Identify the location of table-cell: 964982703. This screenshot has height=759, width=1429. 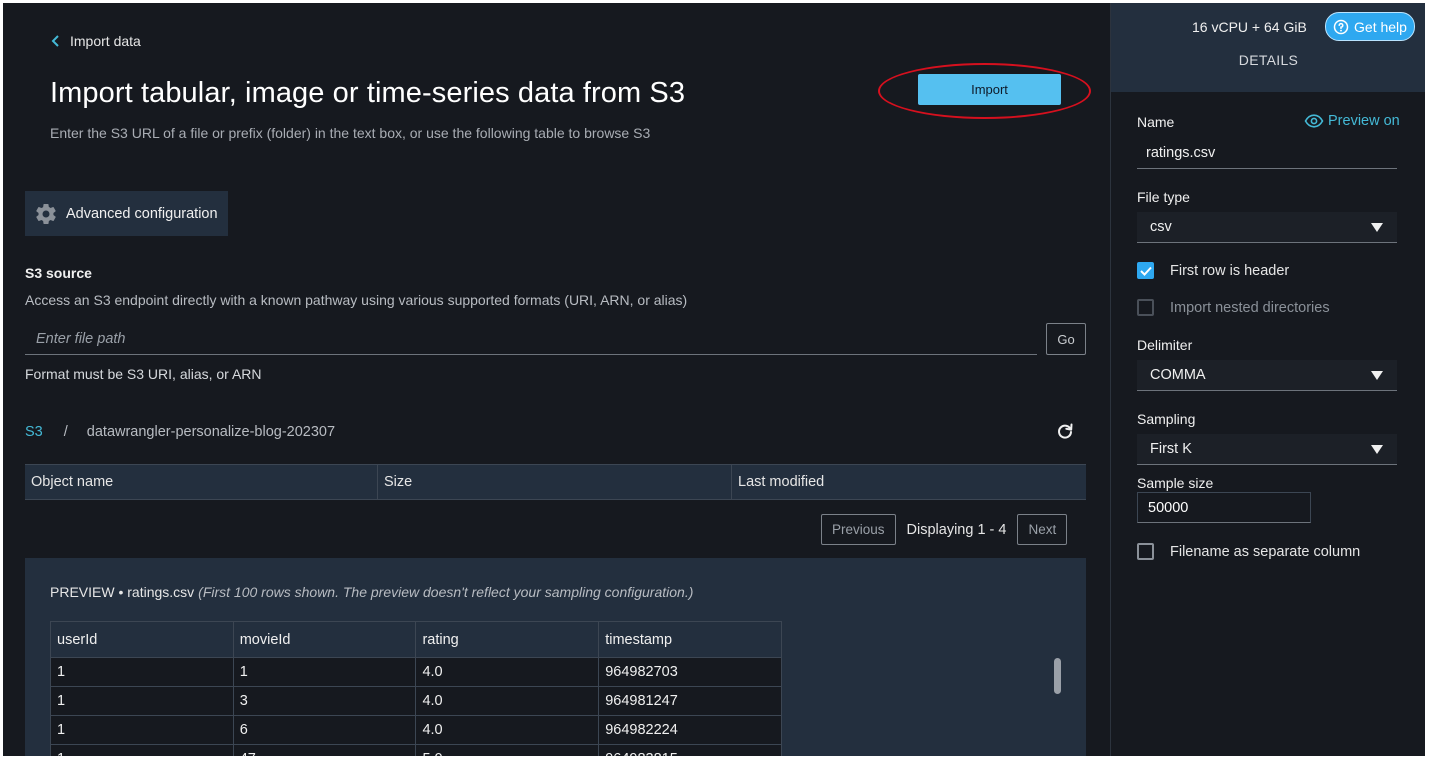
(690, 672).